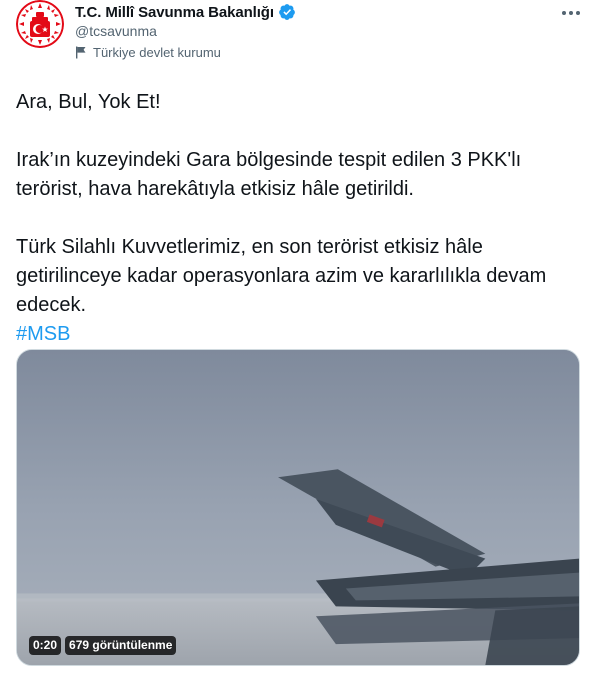 The width and height of the screenshot is (597, 674). I want to click on account-label-text: Türkiye devlet kurumu, so click(157, 52).